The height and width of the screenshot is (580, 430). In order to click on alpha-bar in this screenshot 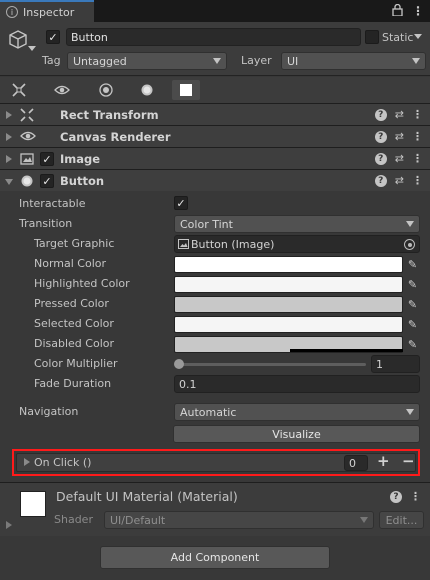, I will do `click(346, 350)`.